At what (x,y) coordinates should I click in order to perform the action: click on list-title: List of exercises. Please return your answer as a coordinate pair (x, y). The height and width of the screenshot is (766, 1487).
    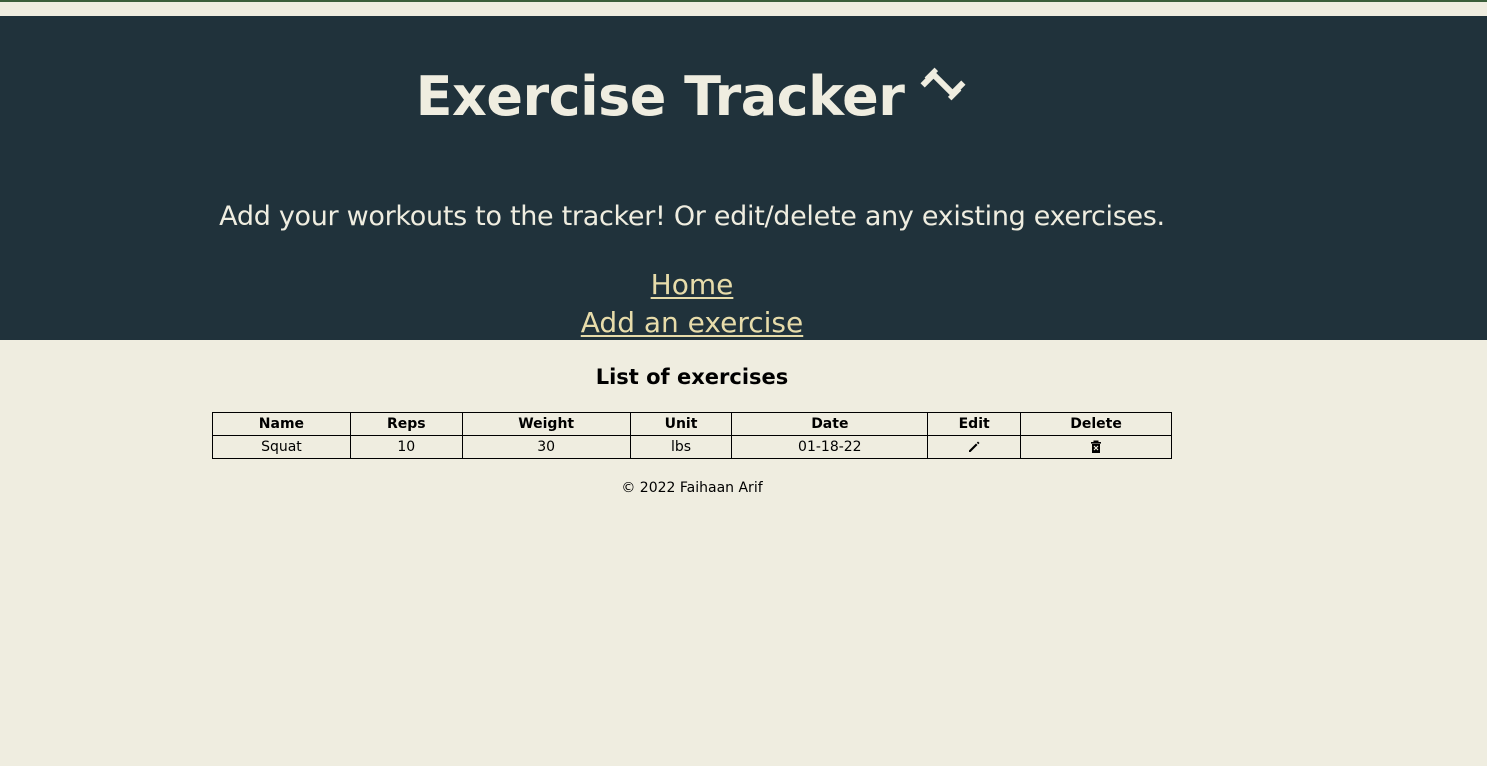
    Looking at the image, I should click on (692, 377).